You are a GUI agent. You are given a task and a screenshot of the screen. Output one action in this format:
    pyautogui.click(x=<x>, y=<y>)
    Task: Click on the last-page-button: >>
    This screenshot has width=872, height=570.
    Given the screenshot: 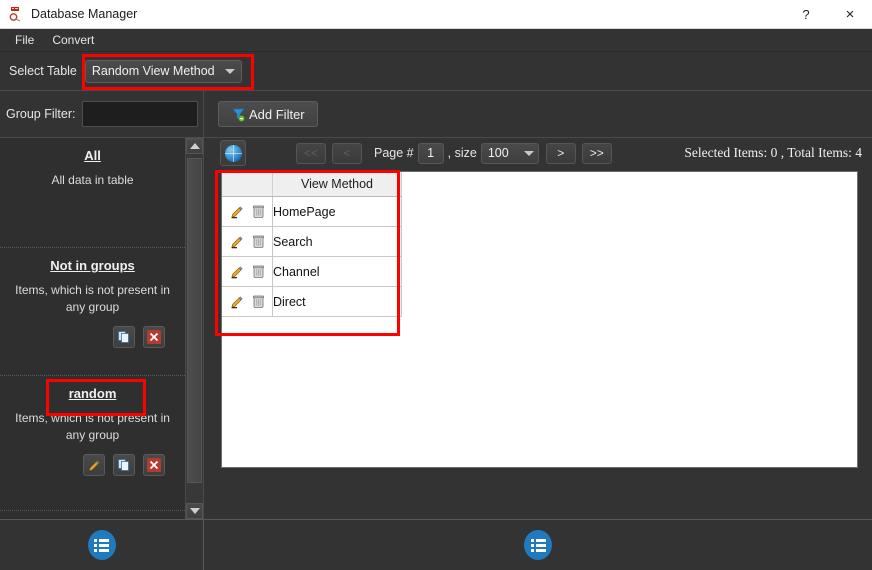 What is the action you would take?
    pyautogui.click(x=596, y=153)
    